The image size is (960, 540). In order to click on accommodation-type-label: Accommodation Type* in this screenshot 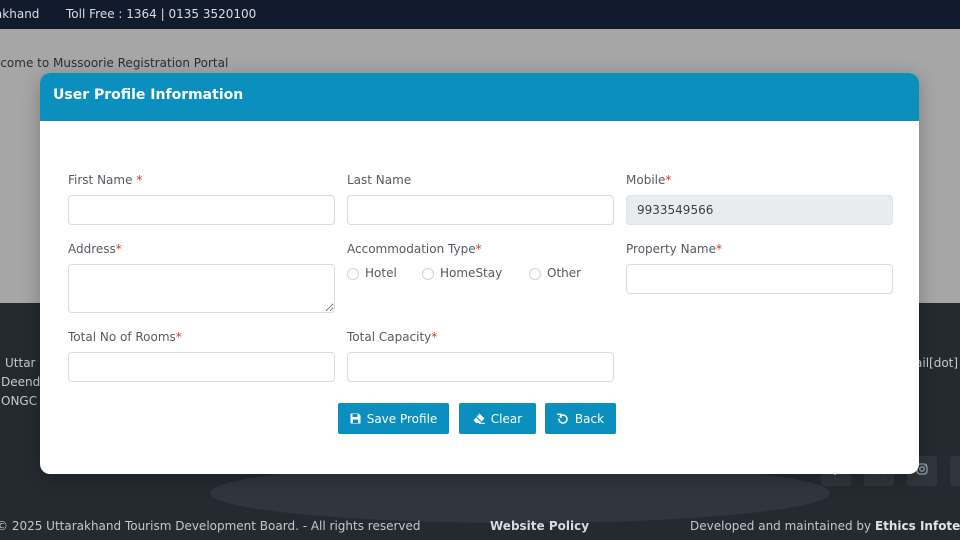, I will do `click(414, 249)`.